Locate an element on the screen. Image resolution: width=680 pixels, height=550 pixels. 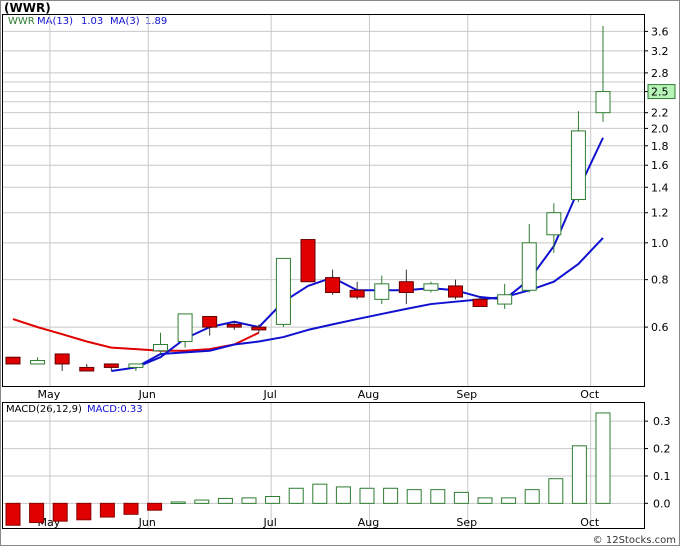
price-tick-label: 0.8 is located at coordinates (660, 280).